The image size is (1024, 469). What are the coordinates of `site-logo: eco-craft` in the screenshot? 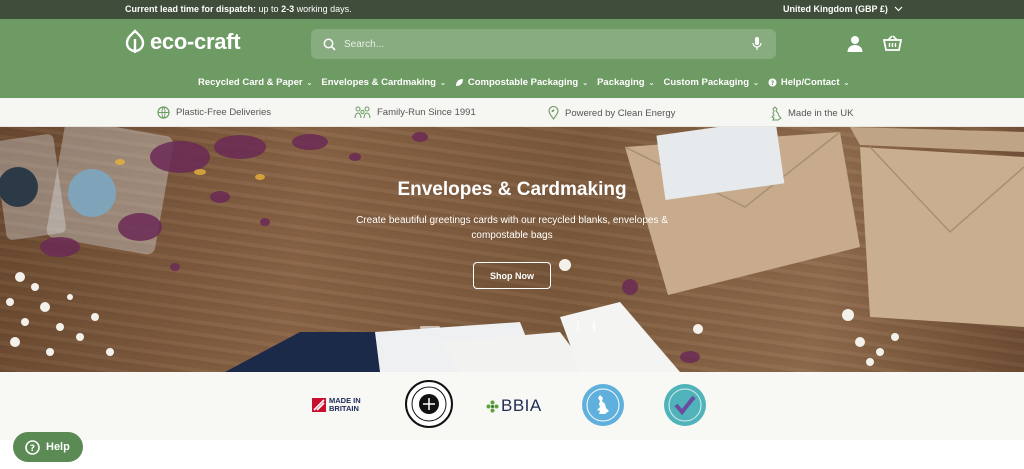 It's located at (182, 42).